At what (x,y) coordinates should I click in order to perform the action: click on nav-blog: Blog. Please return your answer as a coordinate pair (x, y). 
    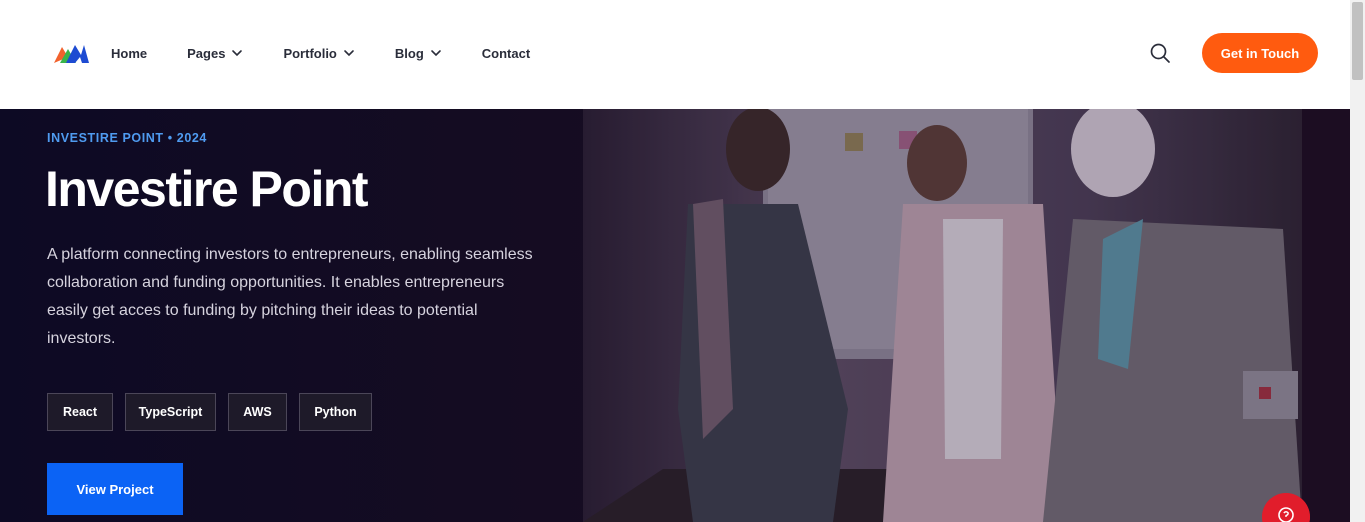
    Looking at the image, I should click on (418, 53).